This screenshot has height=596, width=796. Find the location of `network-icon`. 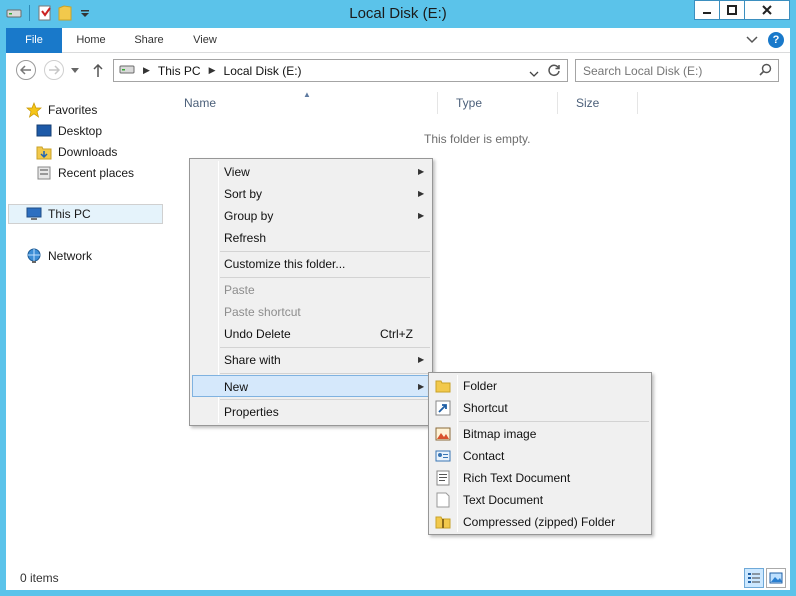

network-icon is located at coordinates (34, 256).